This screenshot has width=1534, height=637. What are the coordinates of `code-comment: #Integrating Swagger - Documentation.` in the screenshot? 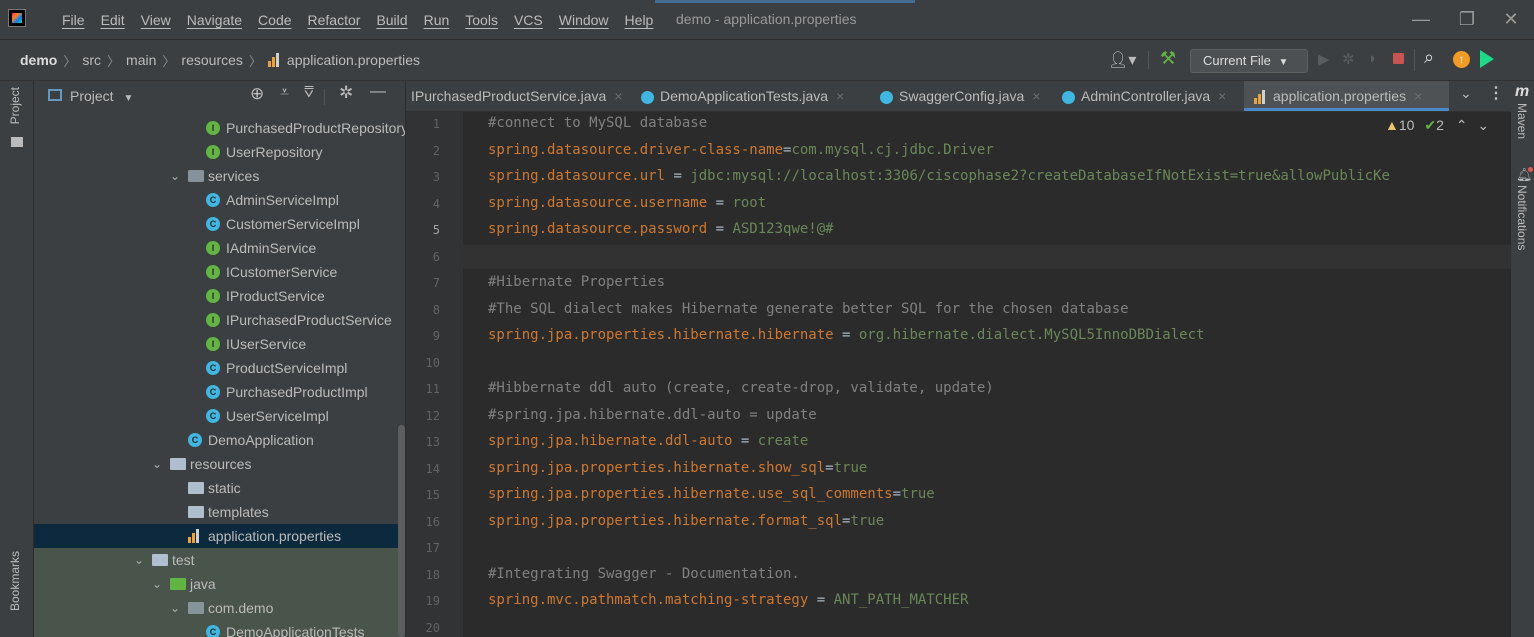 It's located at (644, 573).